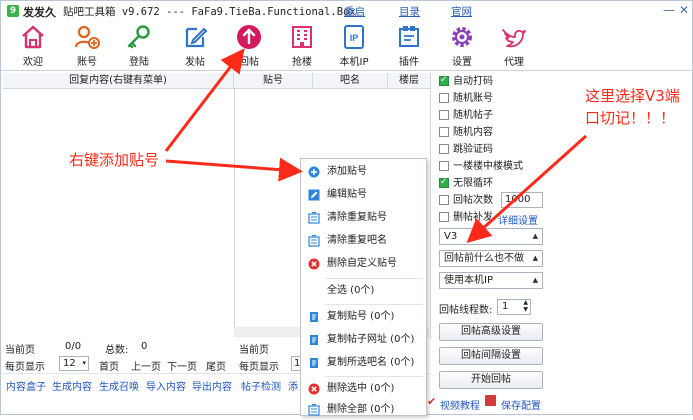 The width and height of the screenshot is (693, 420). I want to click on annotation-select-v3-line1: 这里选择V3端, so click(632, 96).